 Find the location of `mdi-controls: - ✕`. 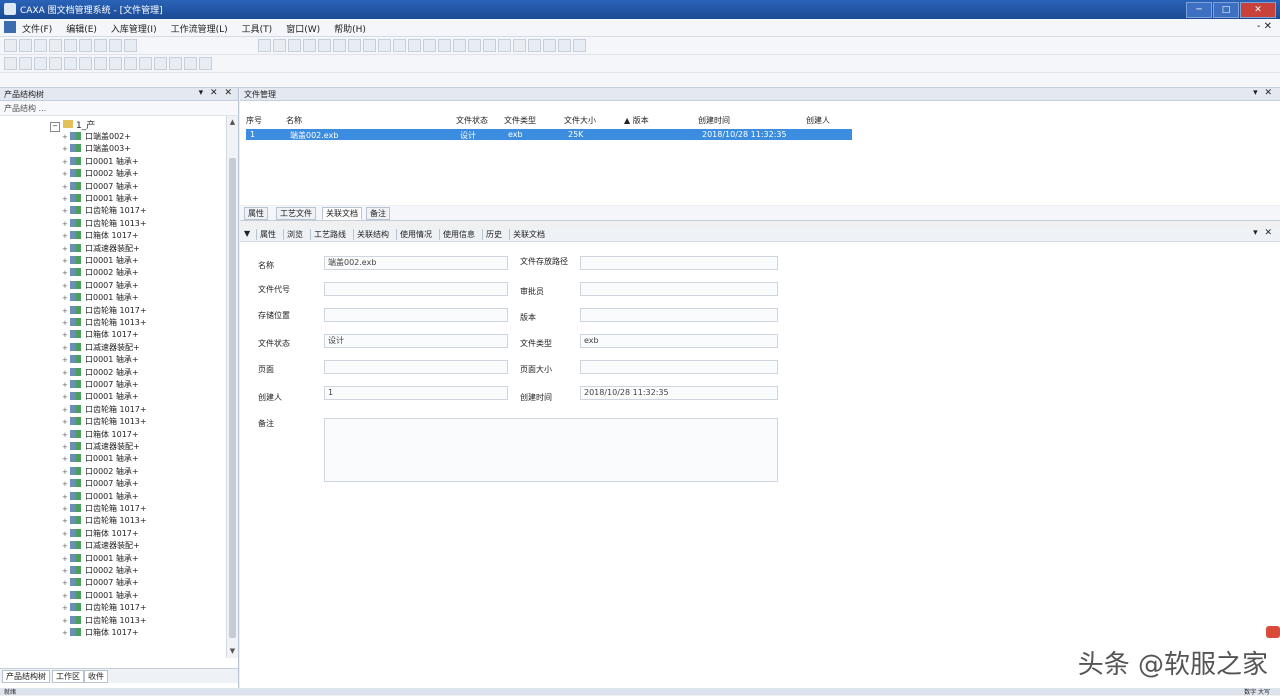

mdi-controls: - ✕ is located at coordinates (1264, 26).